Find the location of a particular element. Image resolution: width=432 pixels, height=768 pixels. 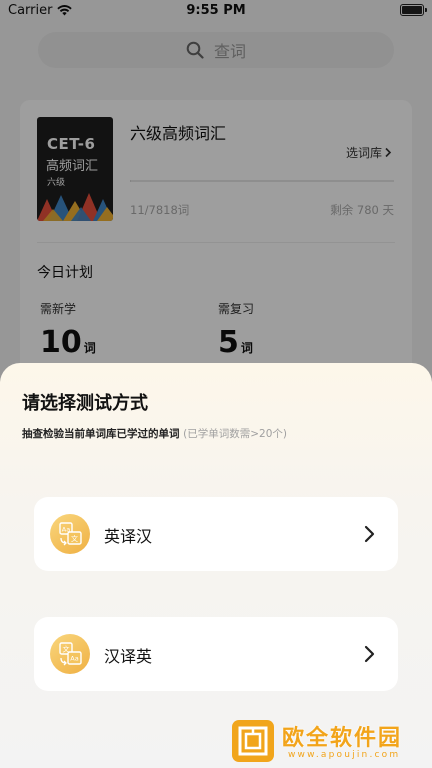

sheet-hint: (已学单词数需>20个) is located at coordinates (235, 434).